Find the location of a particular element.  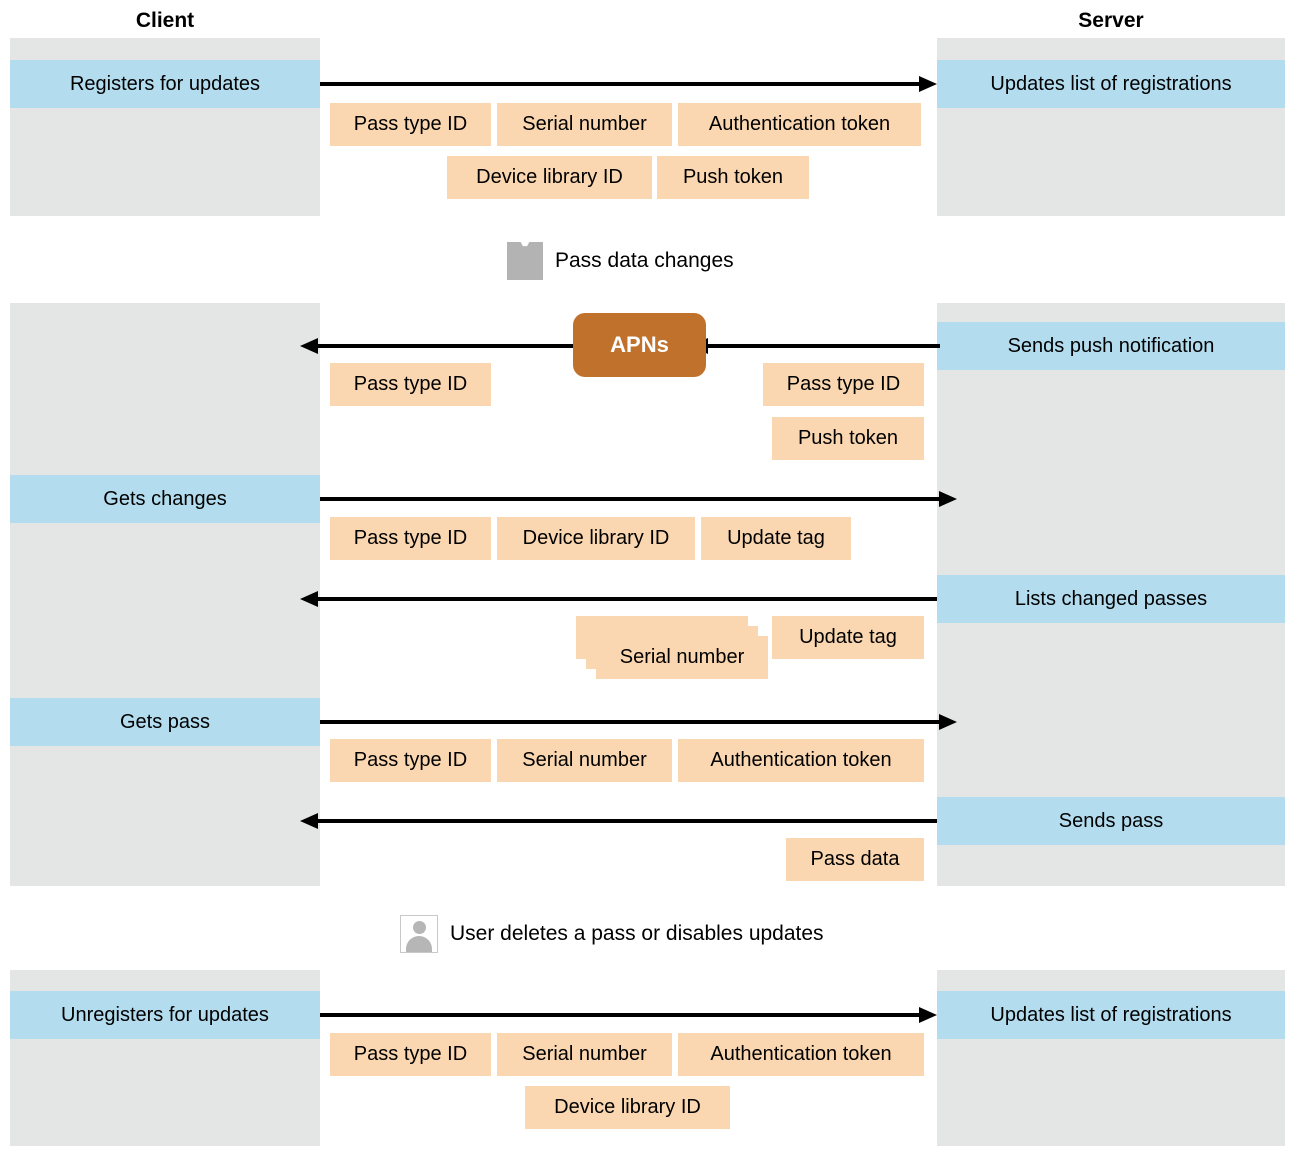

event-pass-data-changes: Pass data changes is located at coordinates (620, 261).